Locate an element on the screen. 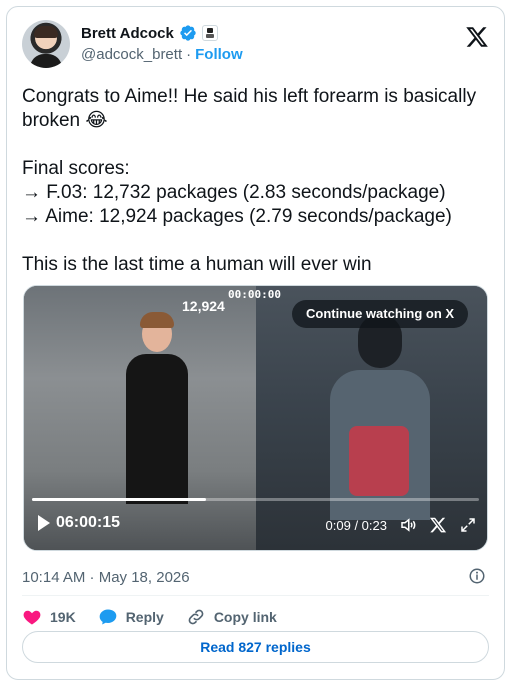  author-name-row: Brett Adcock is located at coordinates (149, 33).